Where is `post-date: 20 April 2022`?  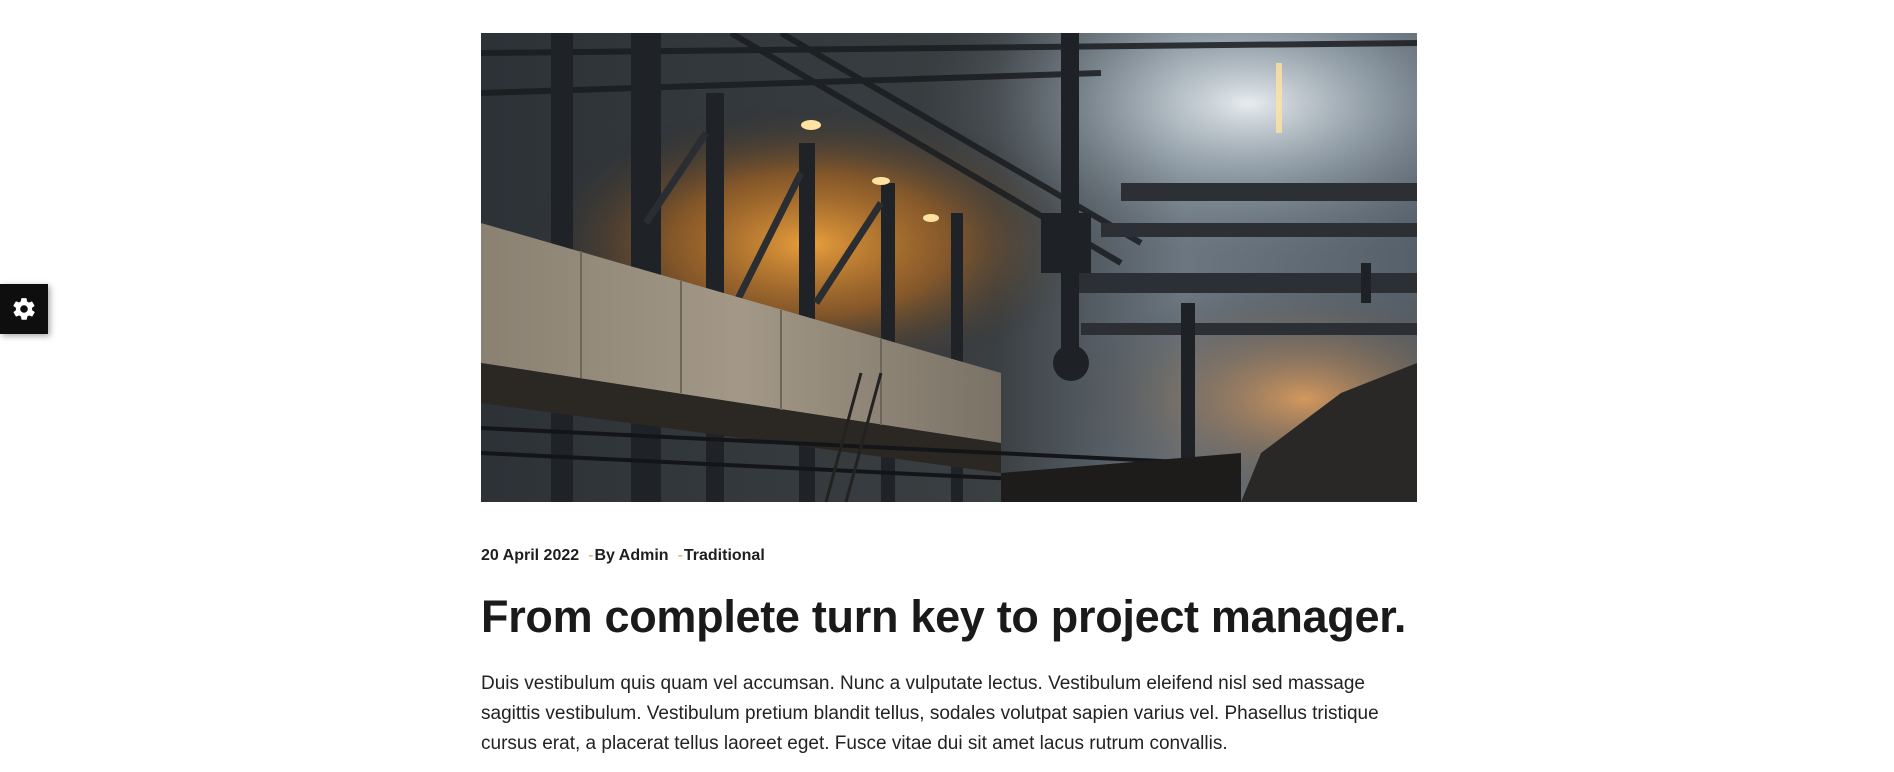 post-date: 20 April 2022 is located at coordinates (530, 556).